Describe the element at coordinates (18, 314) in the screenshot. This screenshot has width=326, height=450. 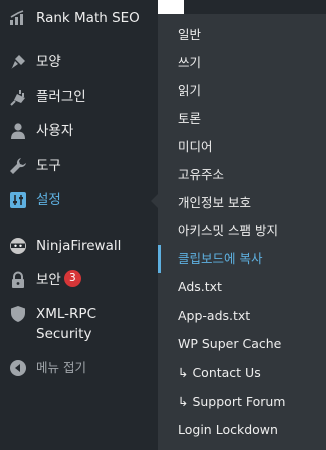
I see `shield-icon` at that location.